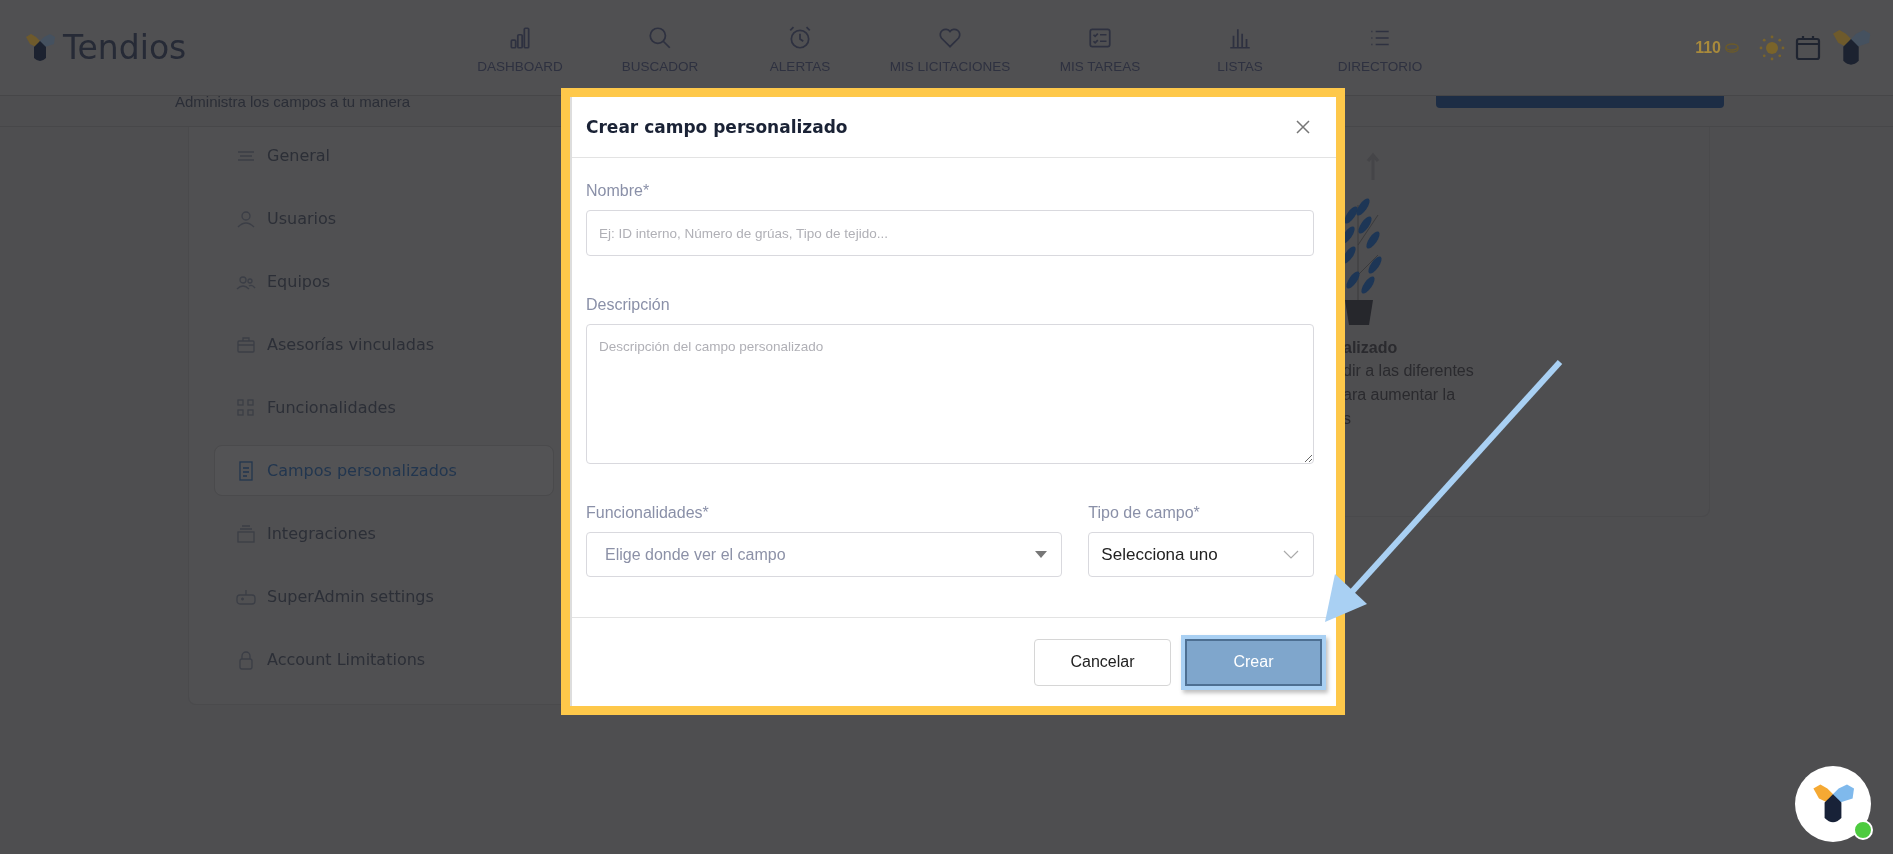 The height and width of the screenshot is (854, 1893). Describe the element at coordinates (717, 127) in the screenshot. I see `dialog-title: Crear campo personalizado` at that location.